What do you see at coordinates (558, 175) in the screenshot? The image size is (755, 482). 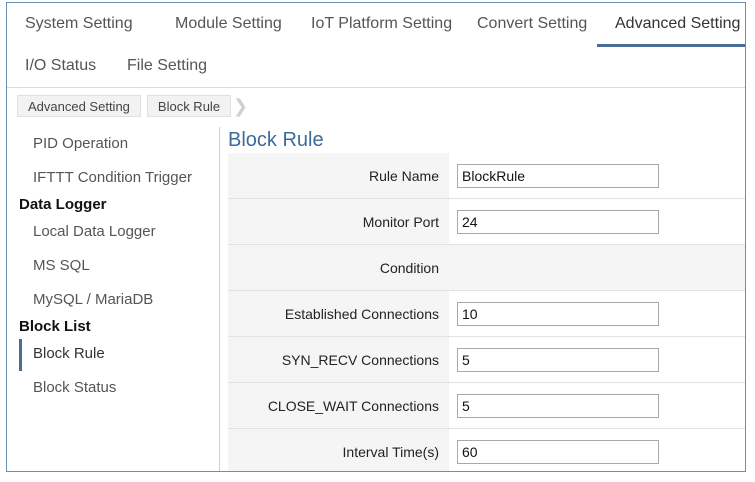 I see `rule-name-input` at bounding box center [558, 175].